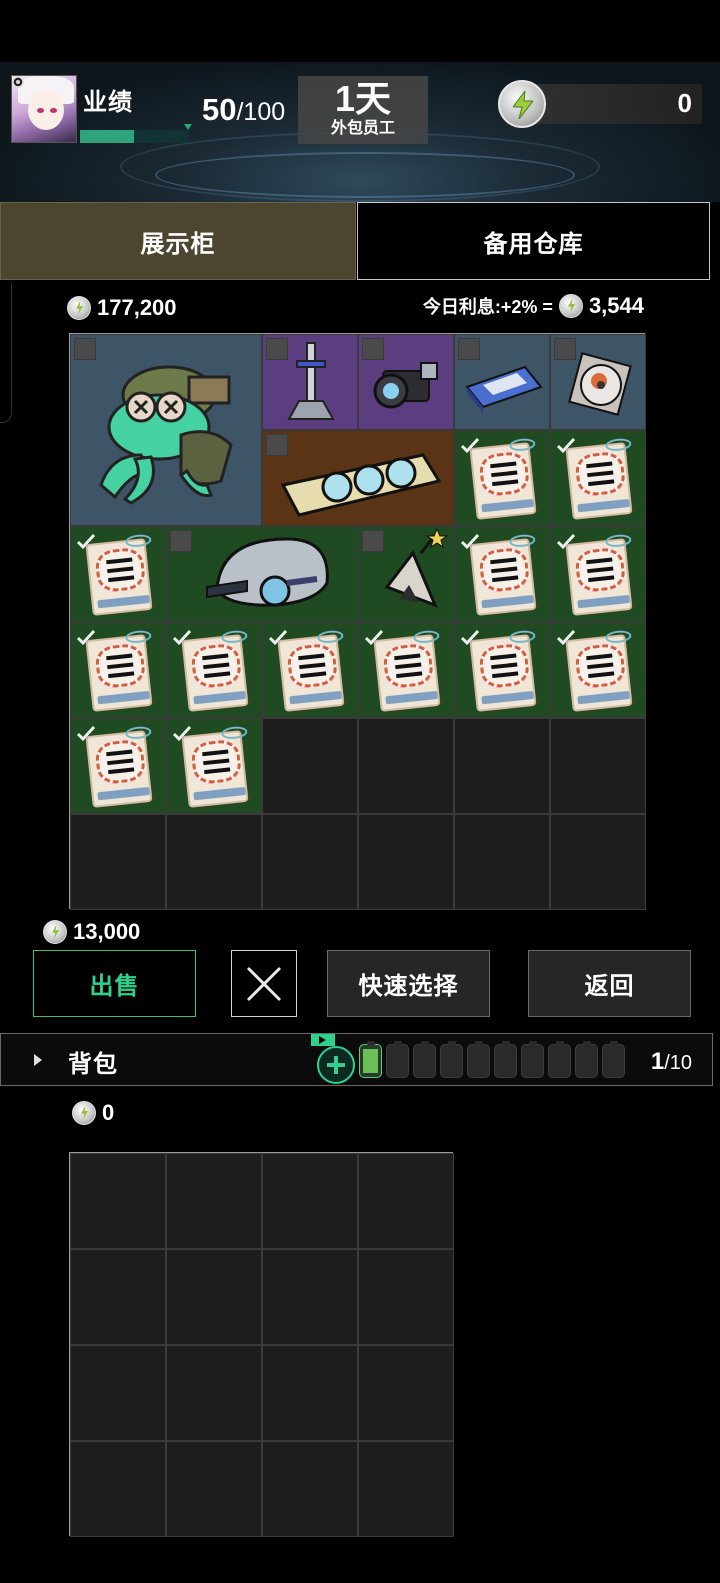  What do you see at coordinates (38, 1060) in the screenshot?
I see `expand-arrow-icon` at bounding box center [38, 1060].